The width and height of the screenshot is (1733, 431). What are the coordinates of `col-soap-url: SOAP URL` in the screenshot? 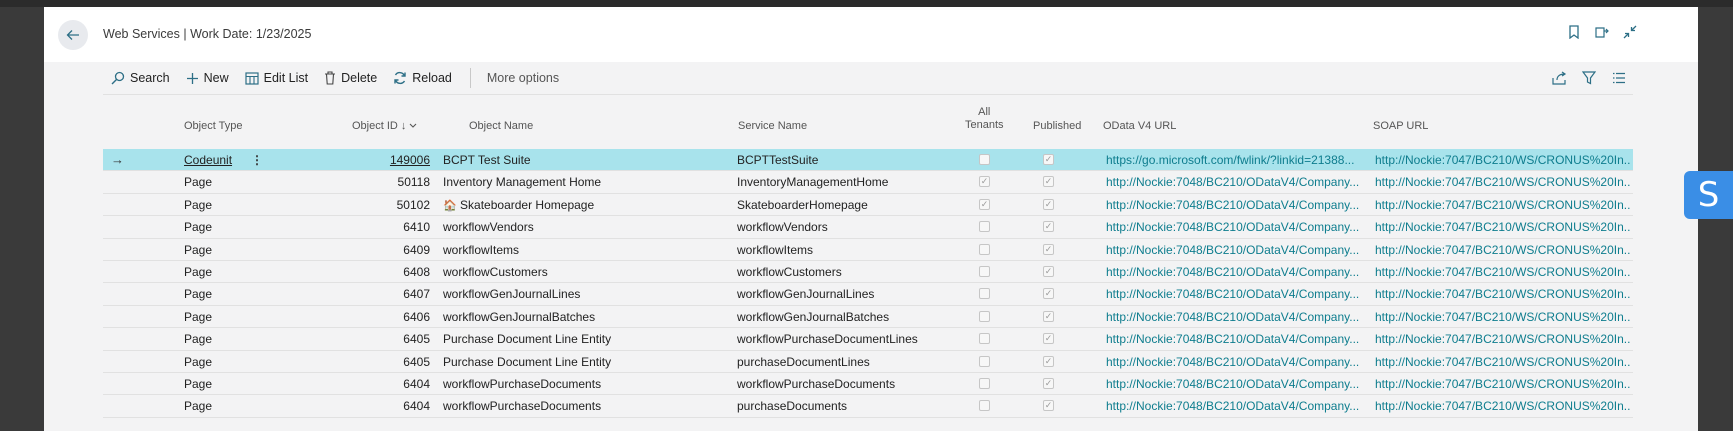 It's located at (1400, 126).